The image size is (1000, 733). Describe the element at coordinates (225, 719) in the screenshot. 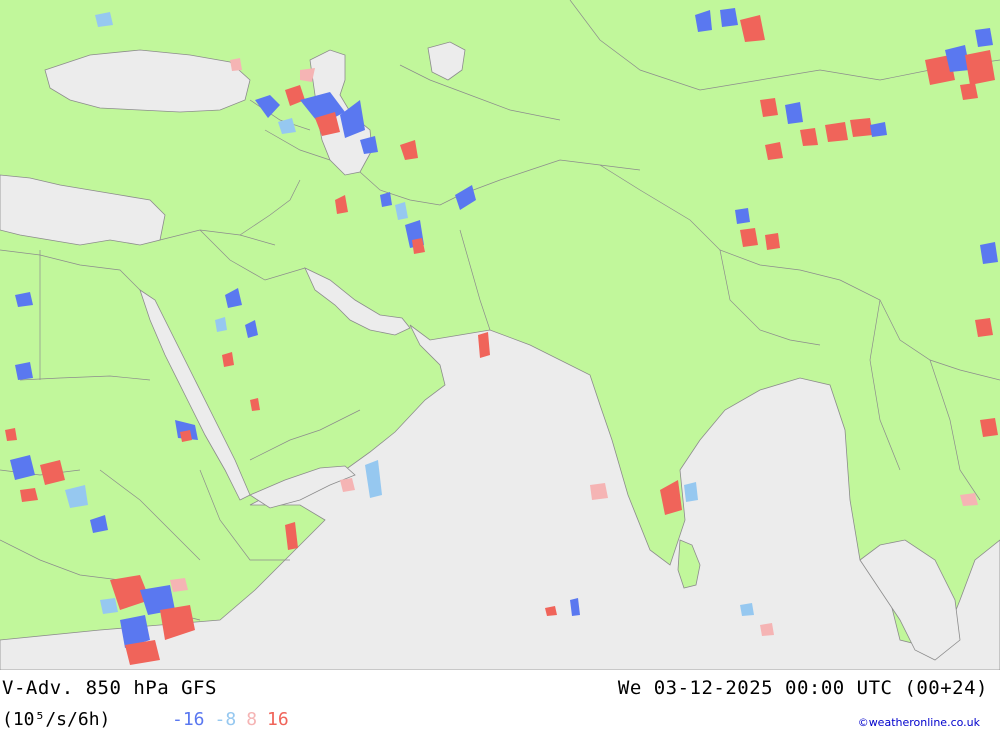

I see `legend-item: -8` at that location.